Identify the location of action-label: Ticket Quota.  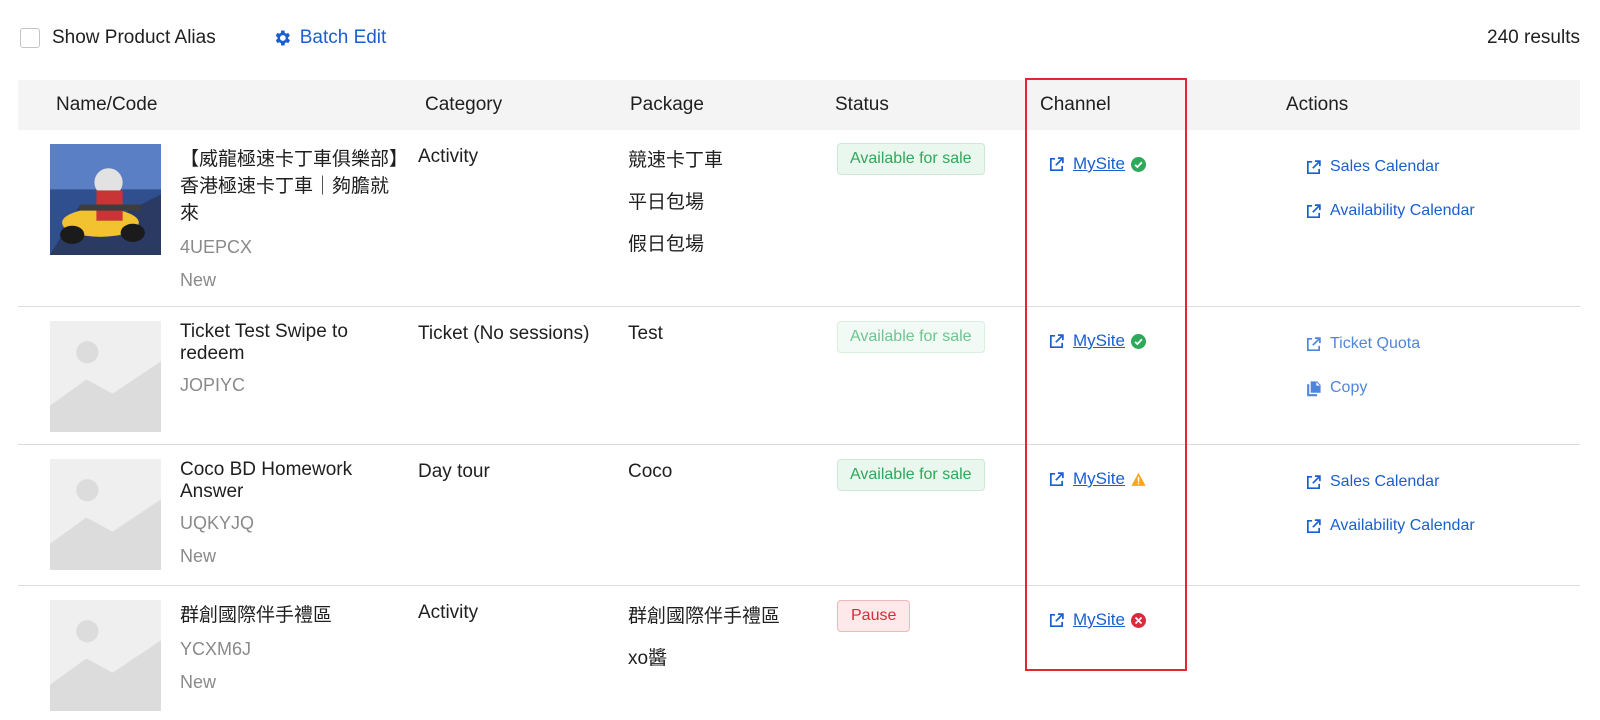
(1375, 343).